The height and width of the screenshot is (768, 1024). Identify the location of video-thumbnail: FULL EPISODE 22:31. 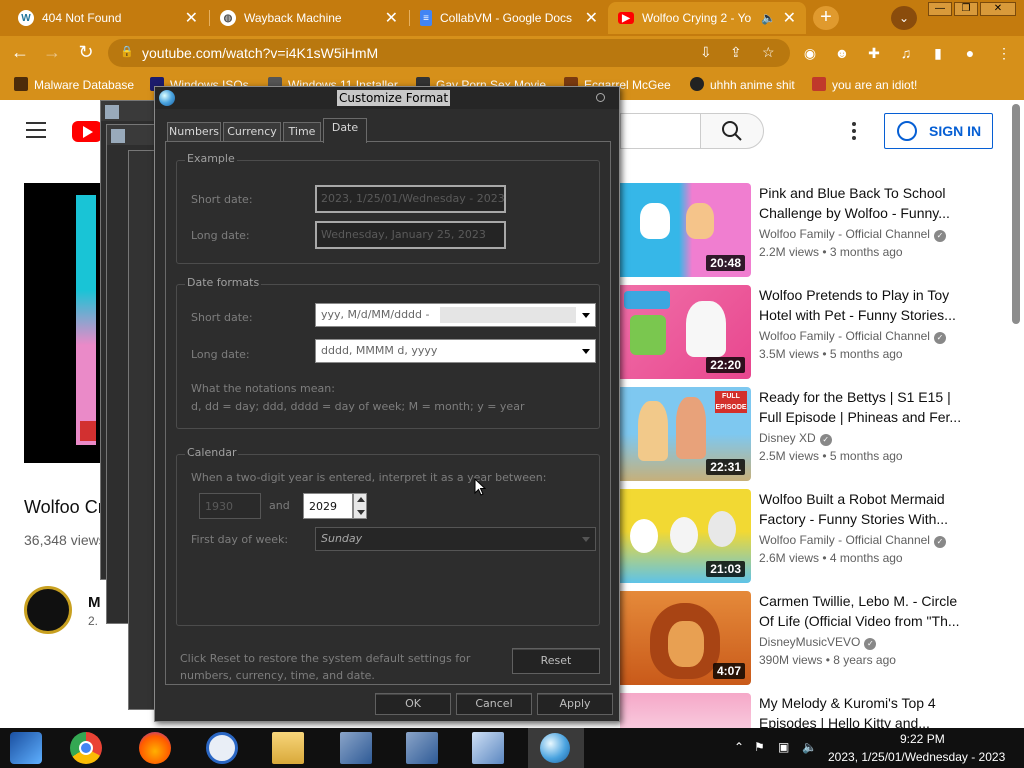
(685, 434).